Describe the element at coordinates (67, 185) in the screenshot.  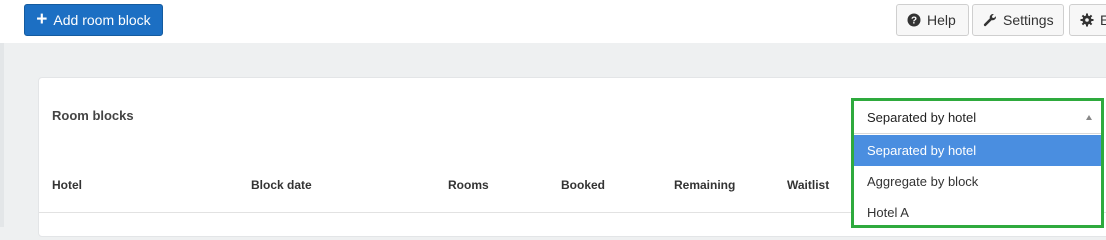
I see `column-header-hotel: Hotel` at that location.